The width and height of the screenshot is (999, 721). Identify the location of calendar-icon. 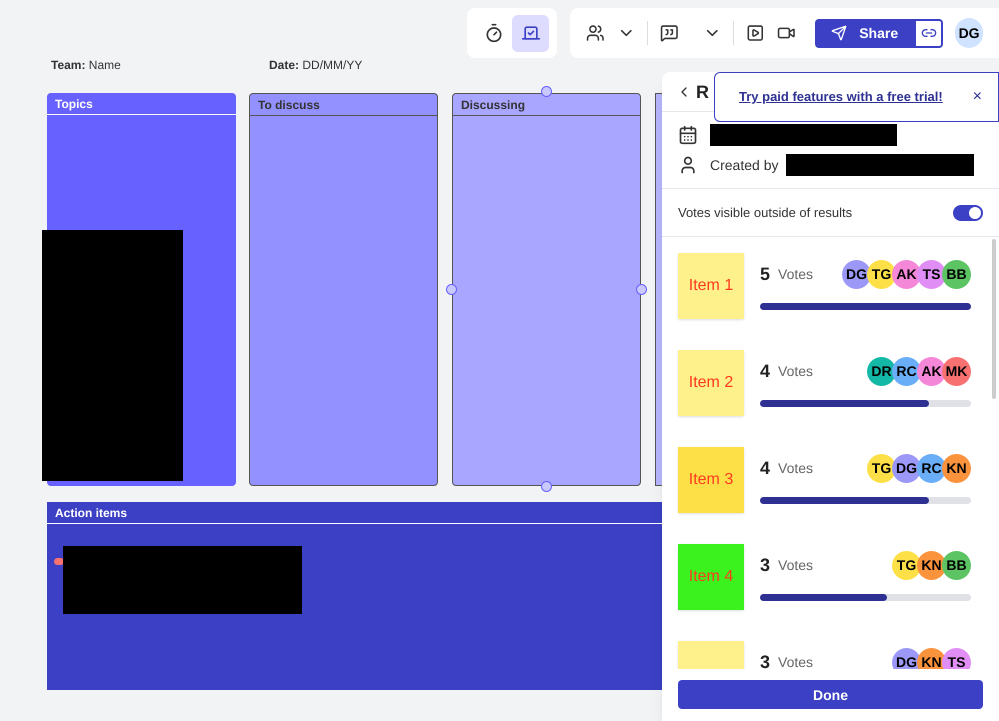
(688, 135).